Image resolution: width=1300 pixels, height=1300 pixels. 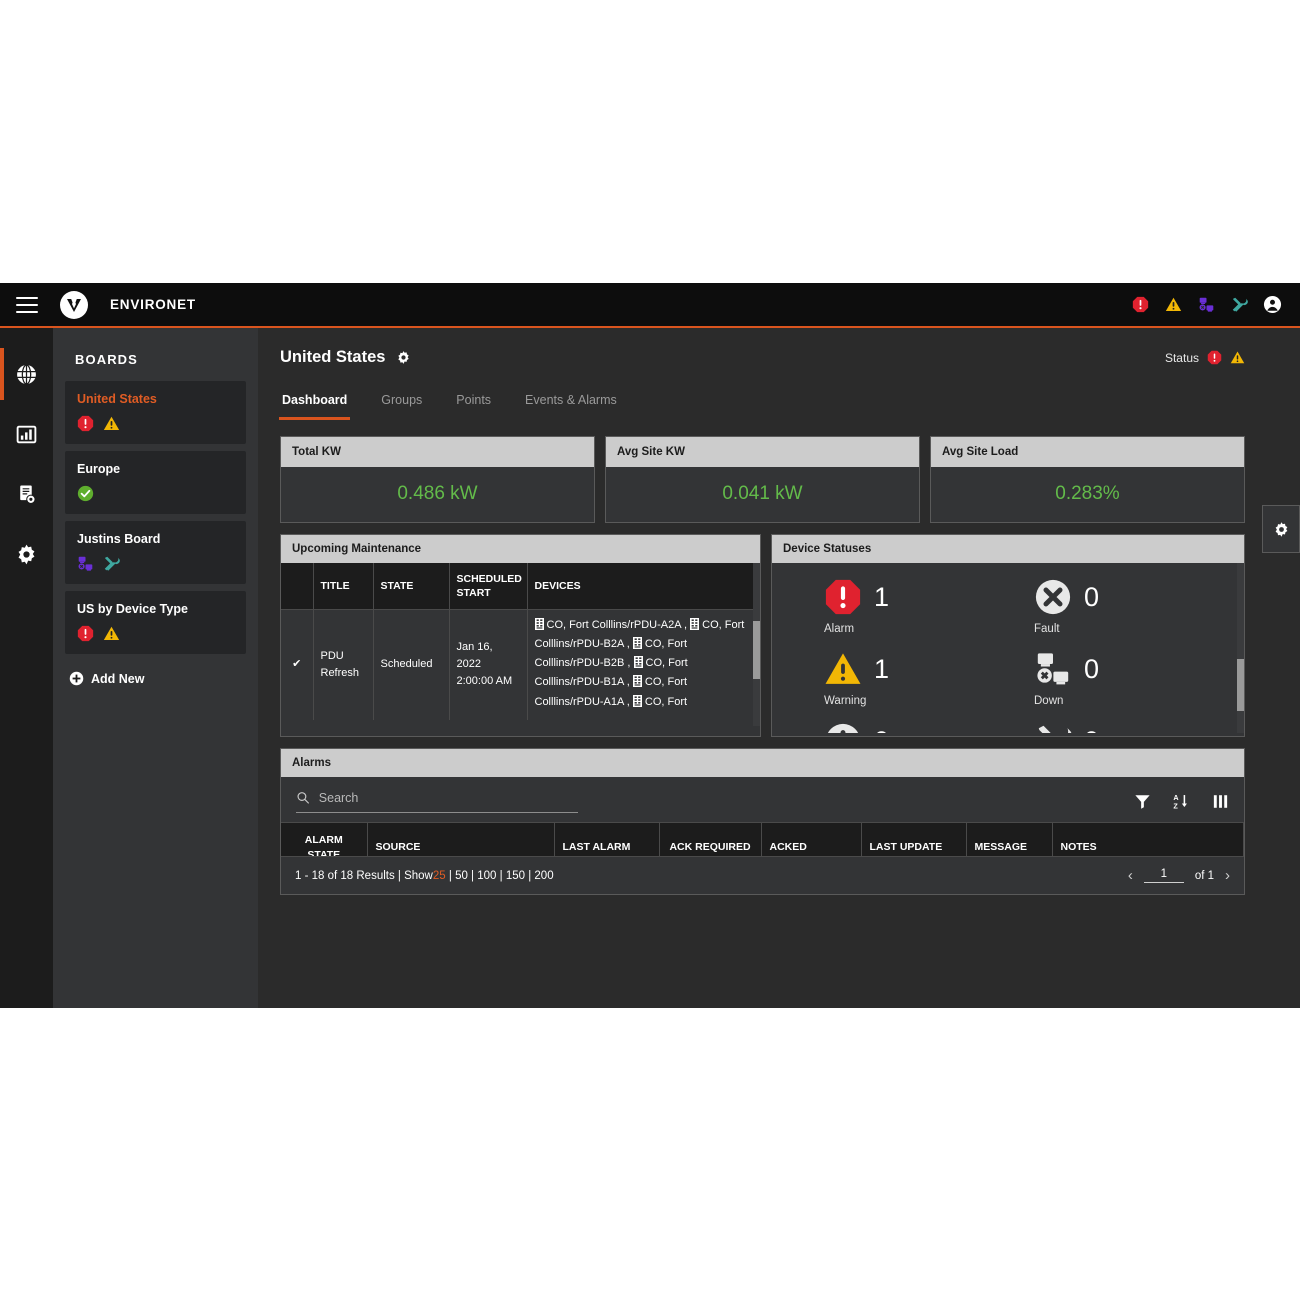 What do you see at coordinates (520, 549) in the screenshot?
I see `panel-title: Upcoming Maintenance` at bounding box center [520, 549].